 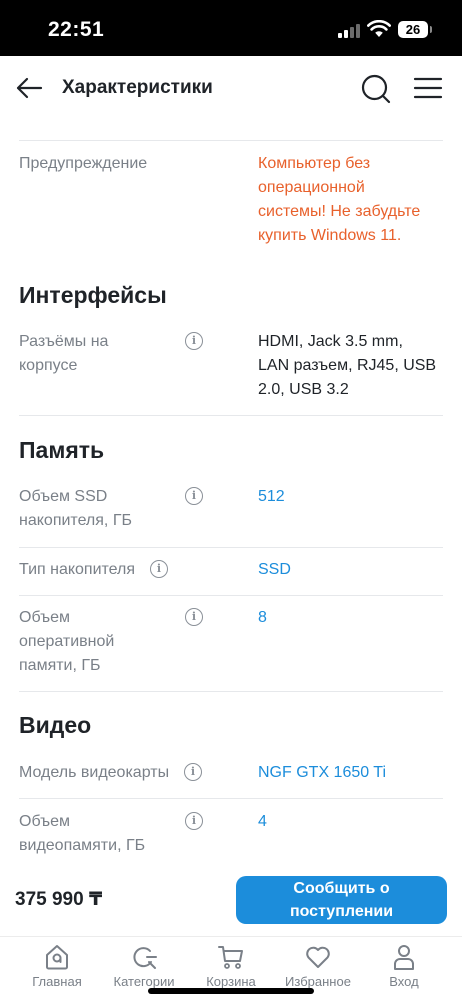 What do you see at coordinates (231, 981) in the screenshot?
I see `tab-label: Корзина` at bounding box center [231, 981].